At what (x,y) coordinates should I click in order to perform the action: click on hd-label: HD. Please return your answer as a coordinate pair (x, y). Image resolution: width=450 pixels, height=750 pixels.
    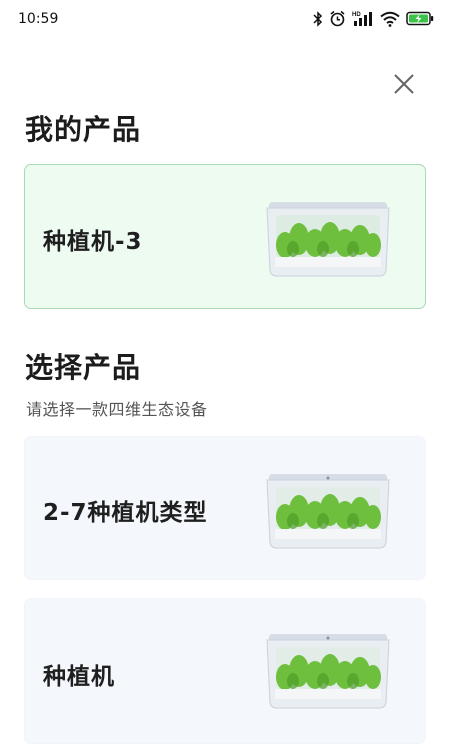
    Looking at the image, I should click on (356, 15).